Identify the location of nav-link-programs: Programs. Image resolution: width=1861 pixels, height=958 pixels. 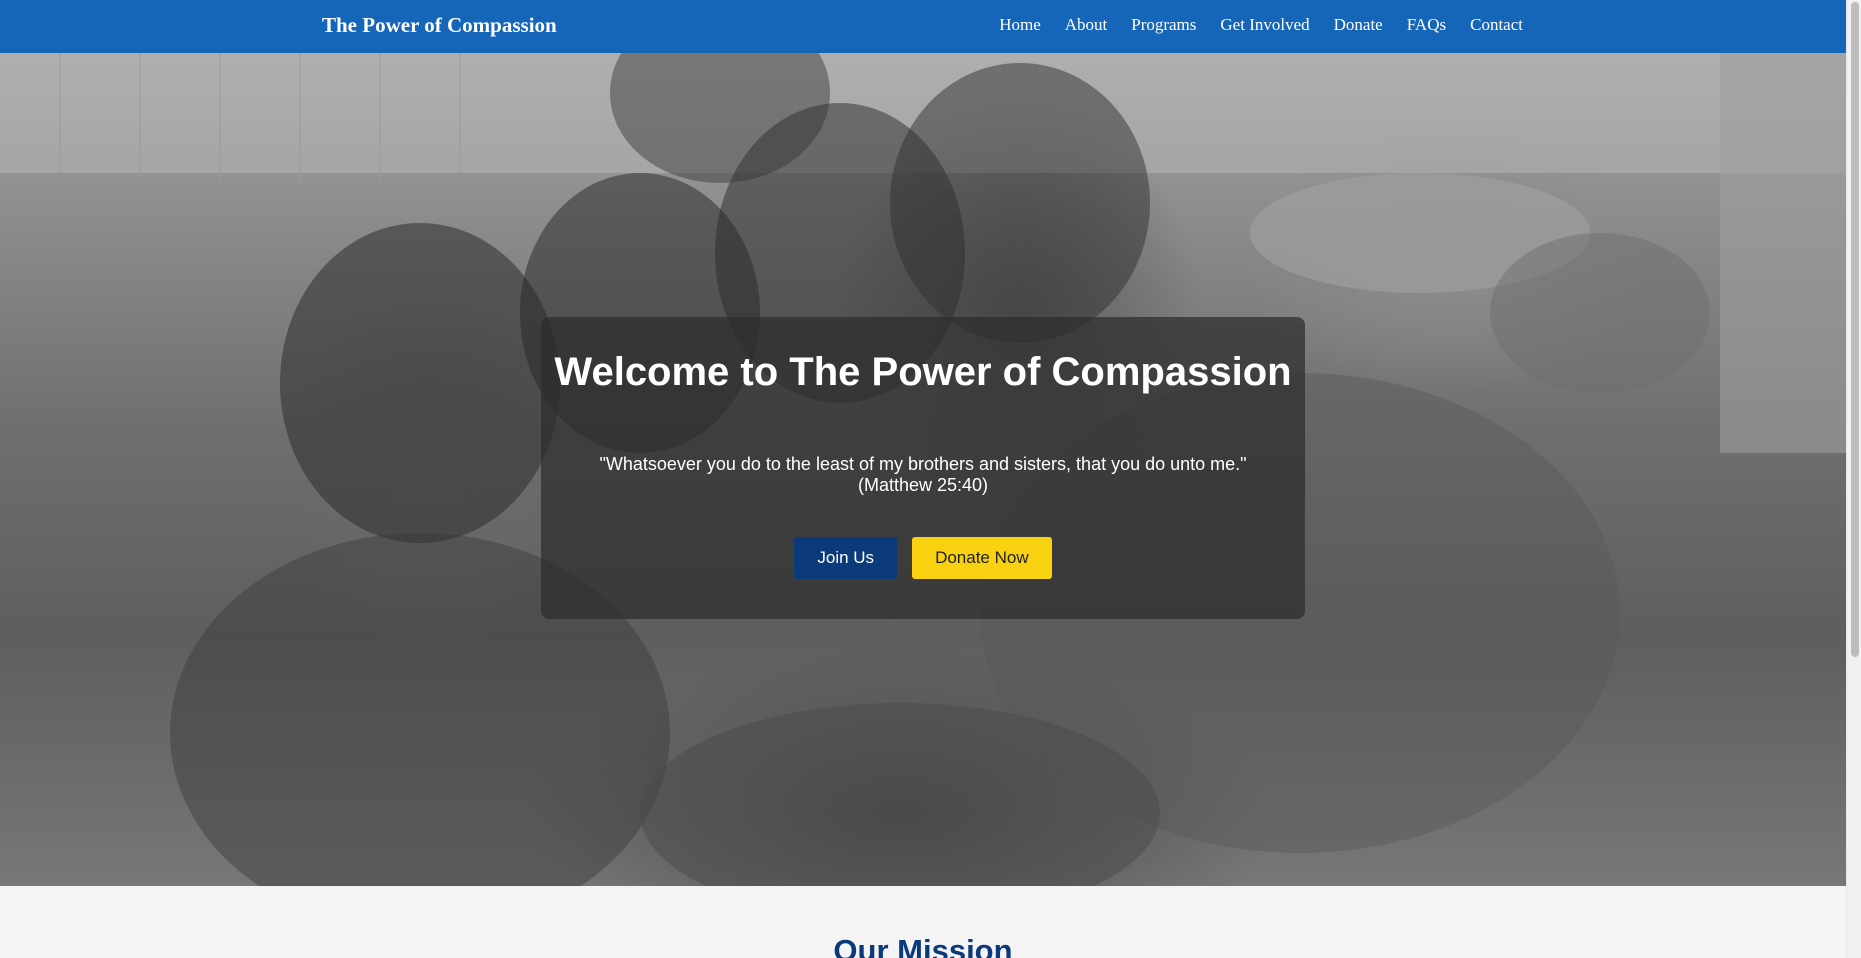
(1163, 24).